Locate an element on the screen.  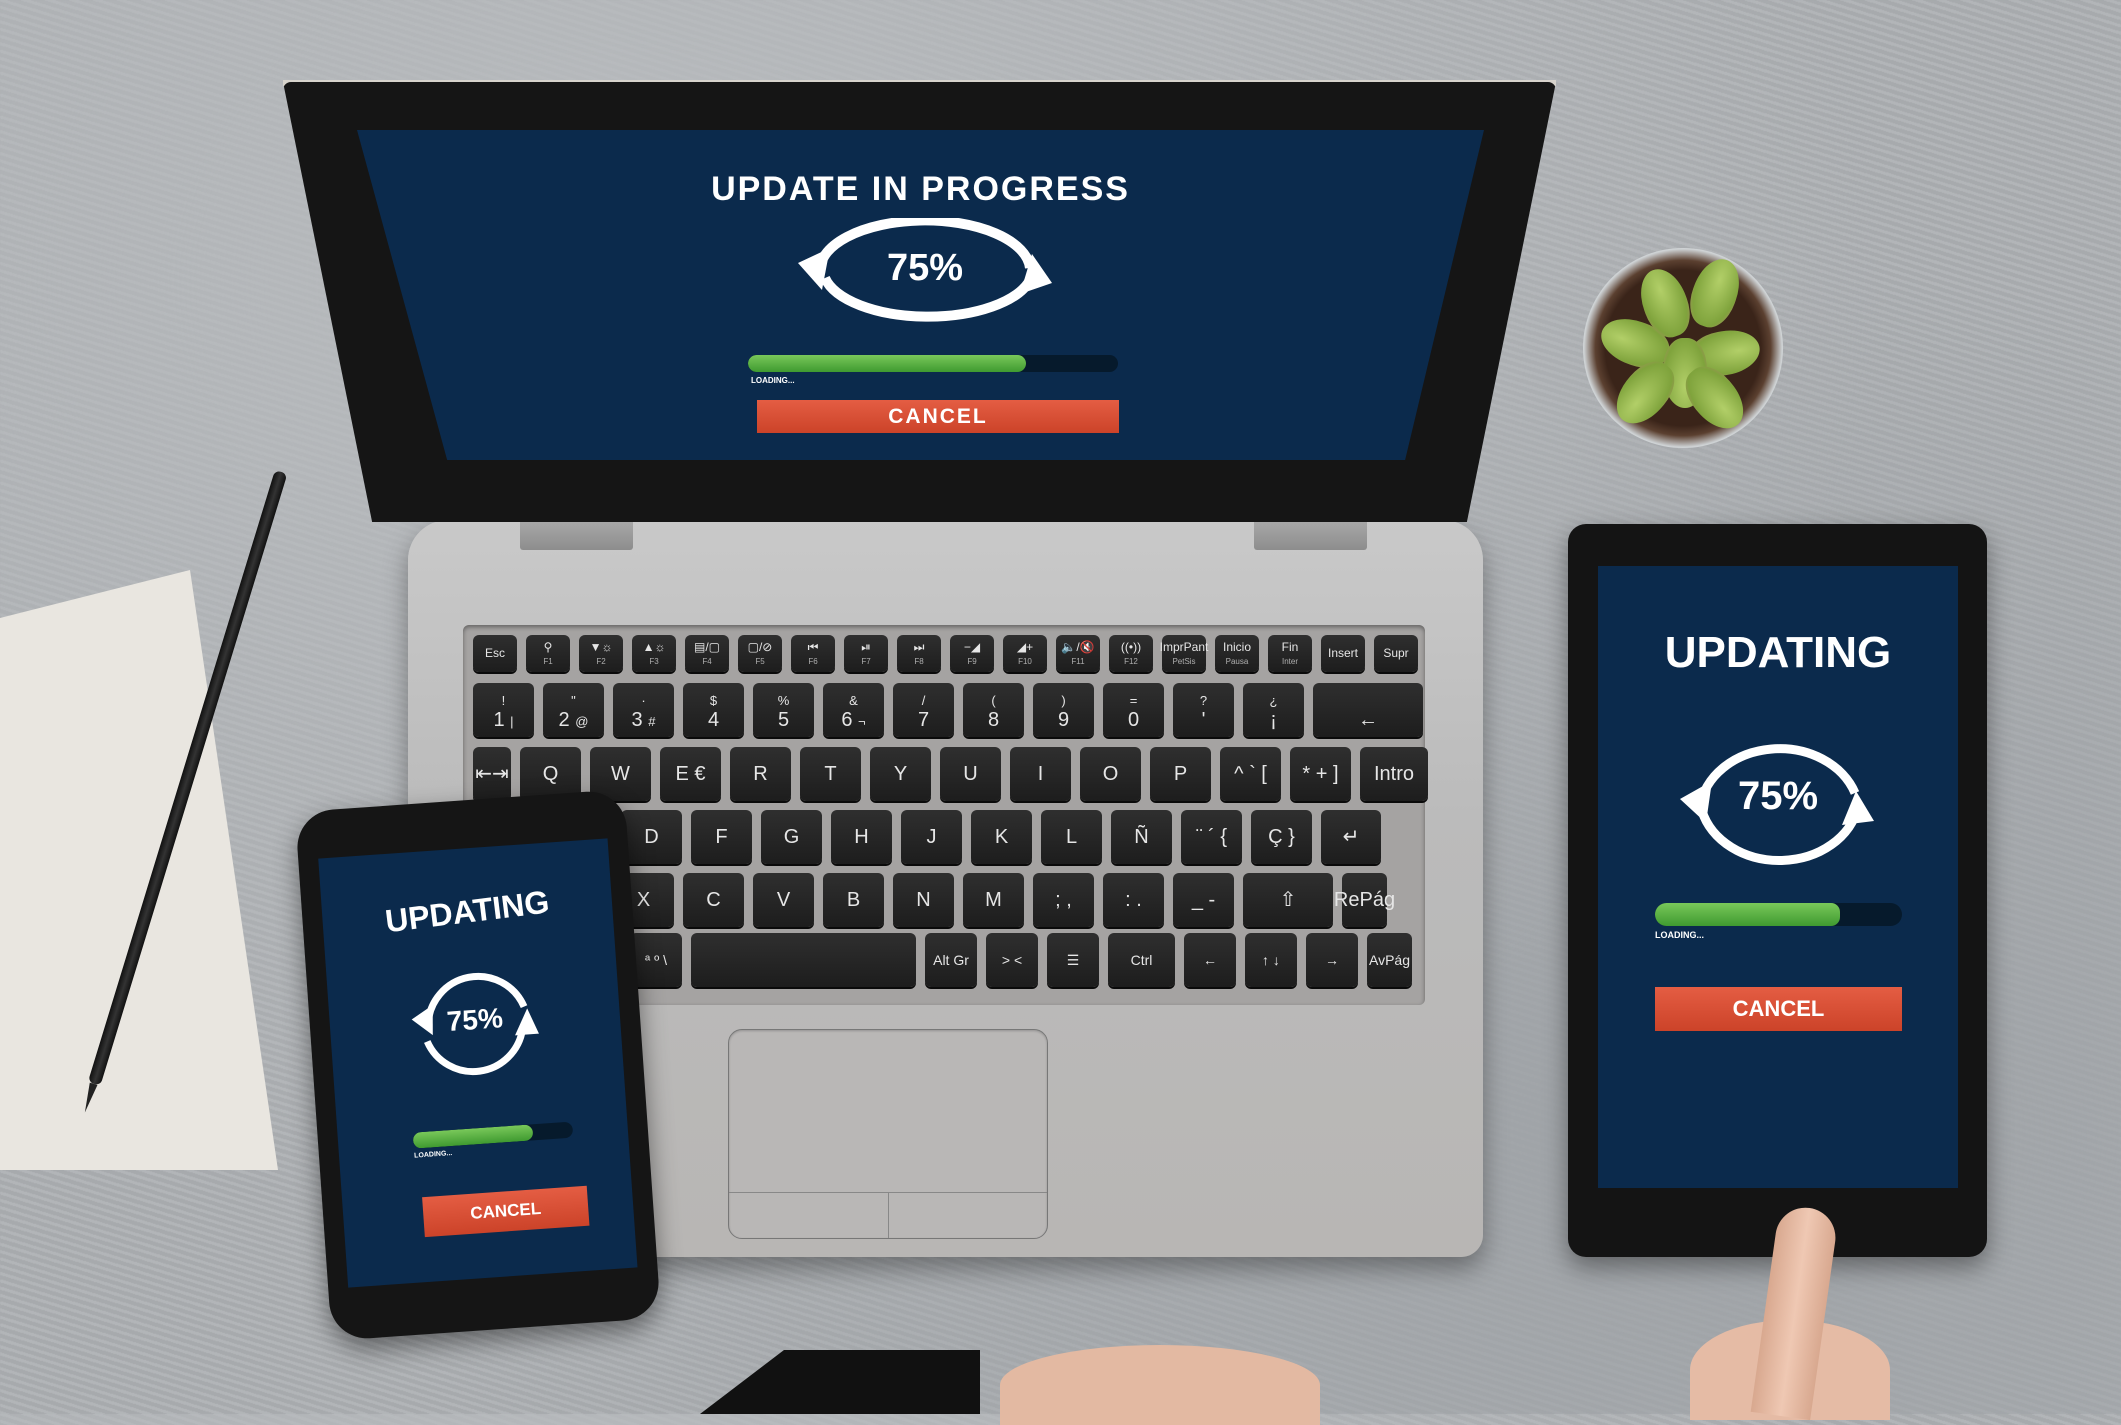
key-label: ª º \ is located at coordinates (656, 959).